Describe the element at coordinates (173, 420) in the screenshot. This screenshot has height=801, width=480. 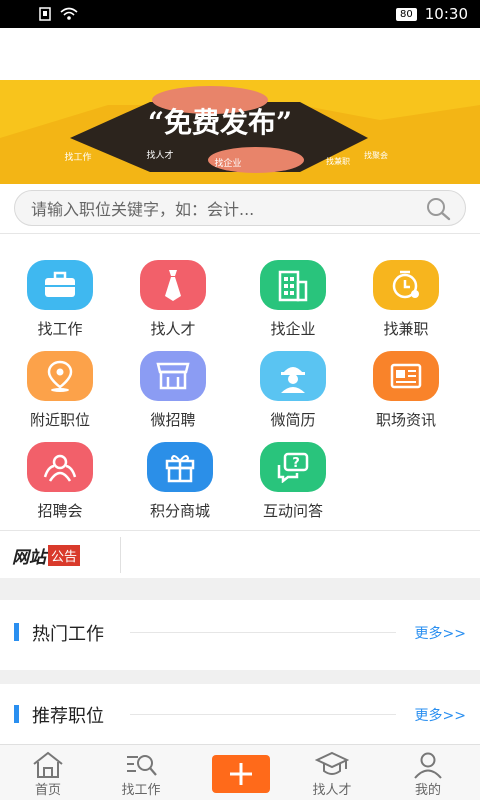
I see `feature-label: 微招聘` at that location.